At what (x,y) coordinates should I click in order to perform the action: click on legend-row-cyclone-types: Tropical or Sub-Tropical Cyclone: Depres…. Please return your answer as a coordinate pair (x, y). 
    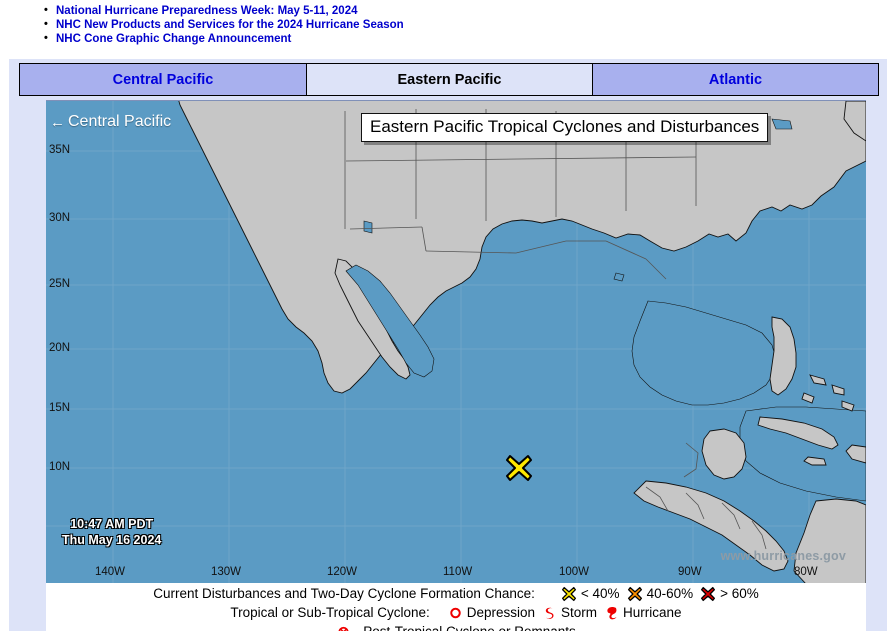
    Looking at the image, I should click on (456, 612).